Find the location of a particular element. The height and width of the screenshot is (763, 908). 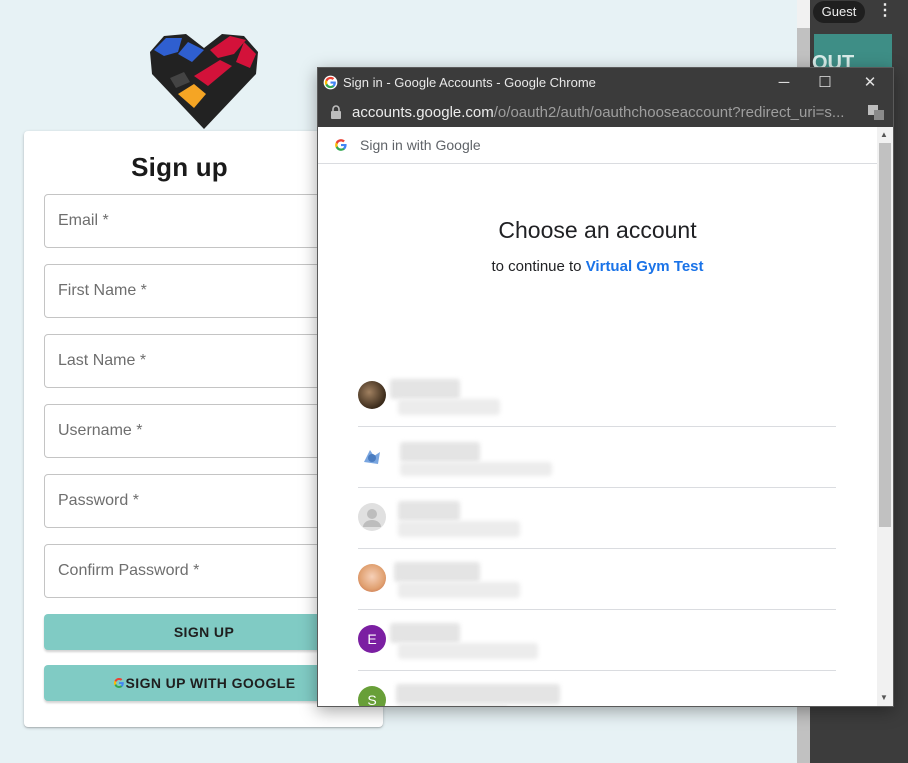

minimize-button: ─ is located at coordinates (784, 83).